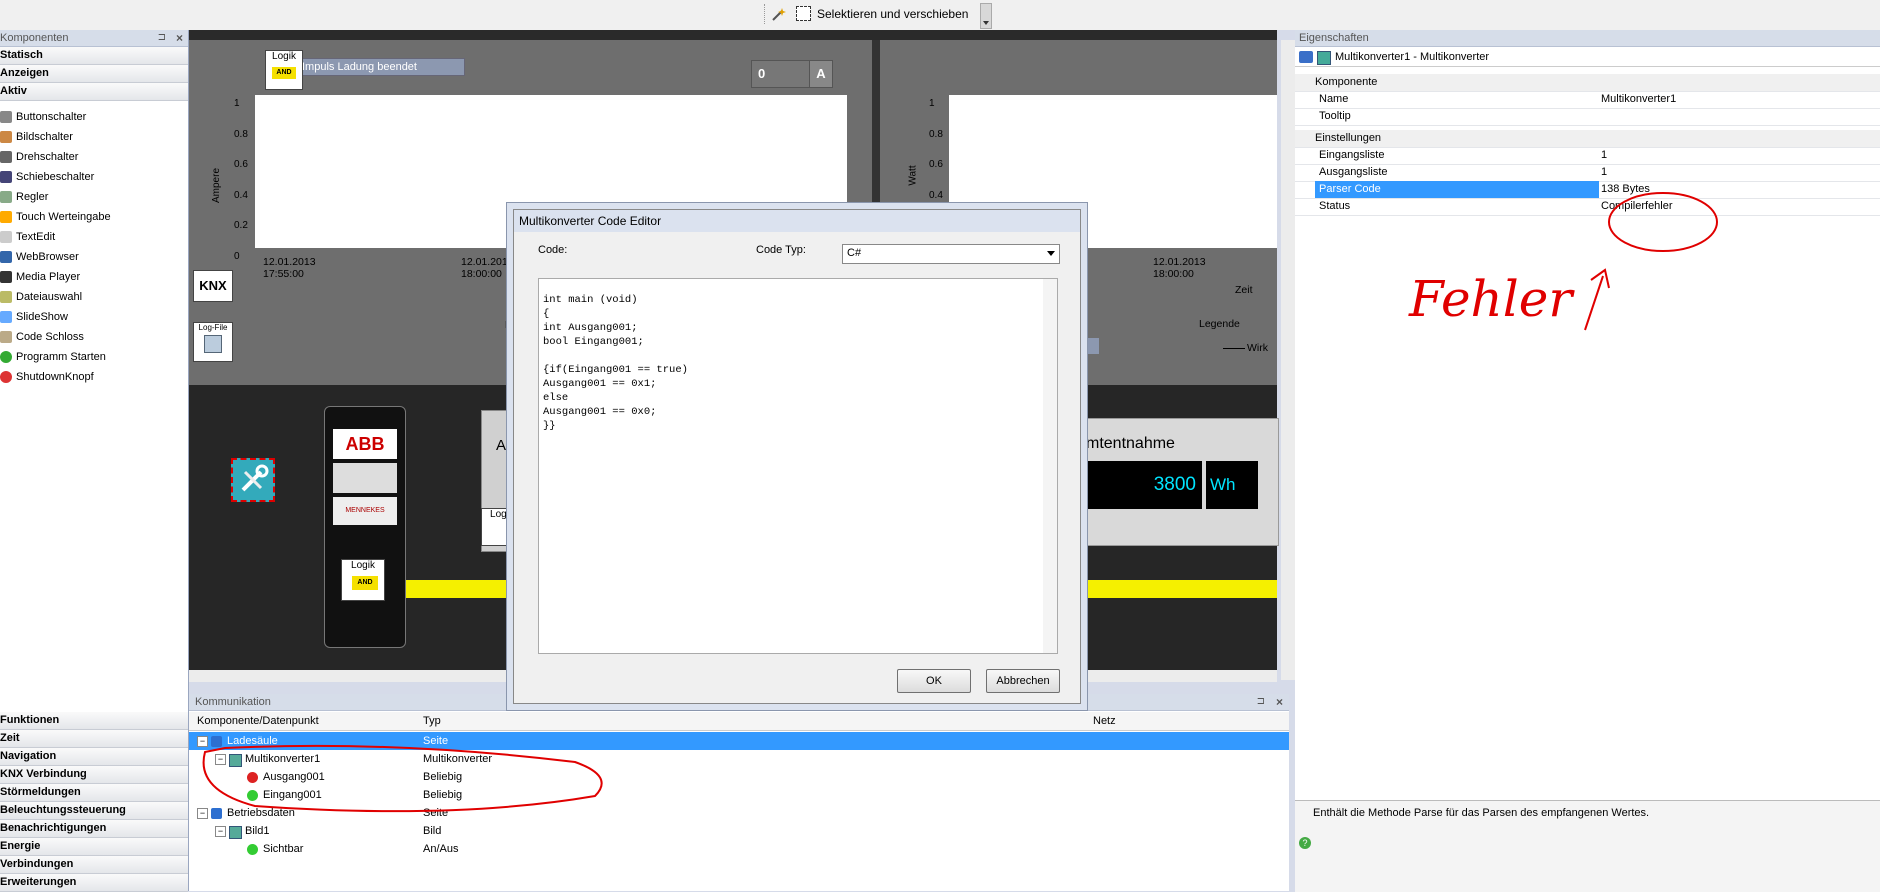 Image resolution: width=1880 pixels, height=892 pixels. Describe the element at coordinates (217, 185) in the screenshot. I see `left-chart-ylabel: Ampere` at that location.